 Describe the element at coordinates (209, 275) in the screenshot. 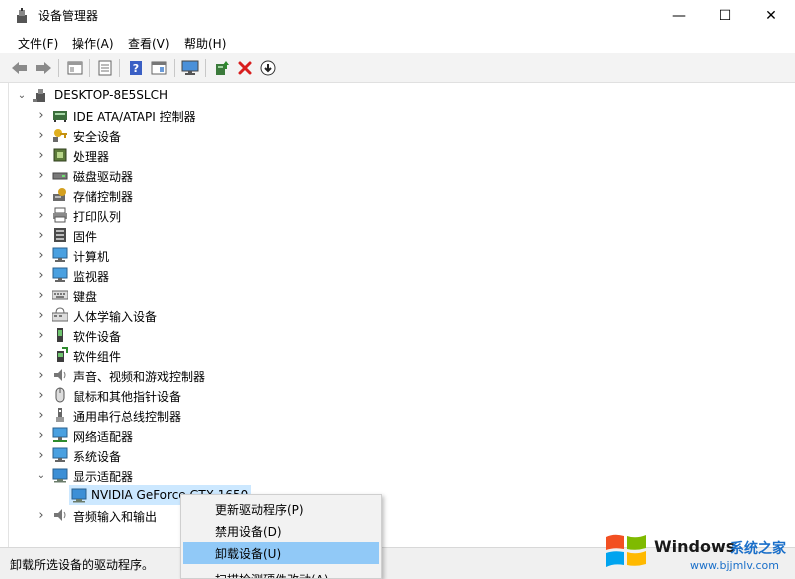

I see `tree-item-monitor: › 监视器` at that location.